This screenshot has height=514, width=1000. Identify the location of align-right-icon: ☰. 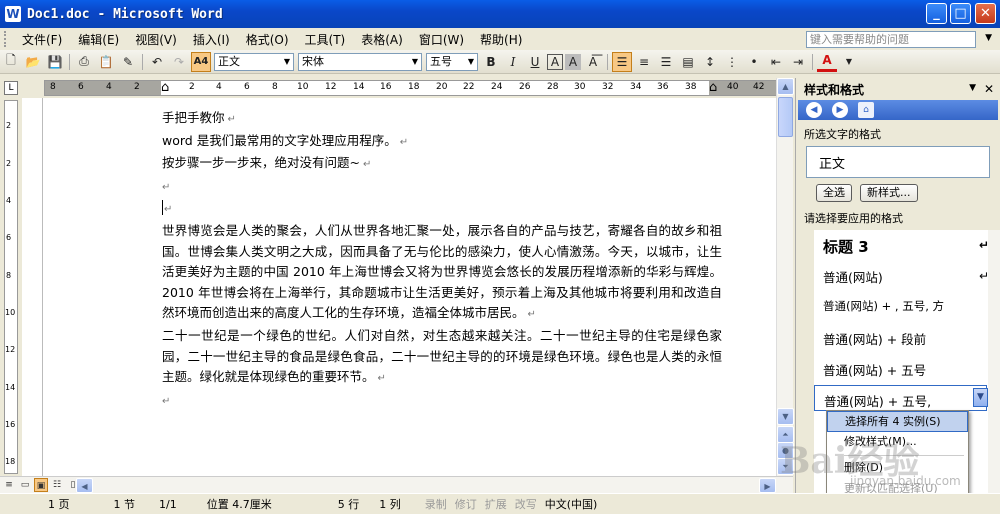
(666, 62).